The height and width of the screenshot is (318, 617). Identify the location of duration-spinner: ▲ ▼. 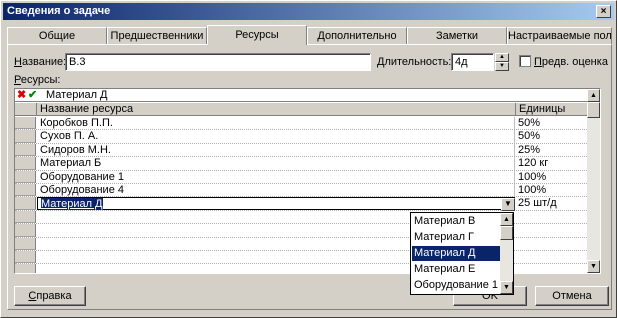
(502, 62).